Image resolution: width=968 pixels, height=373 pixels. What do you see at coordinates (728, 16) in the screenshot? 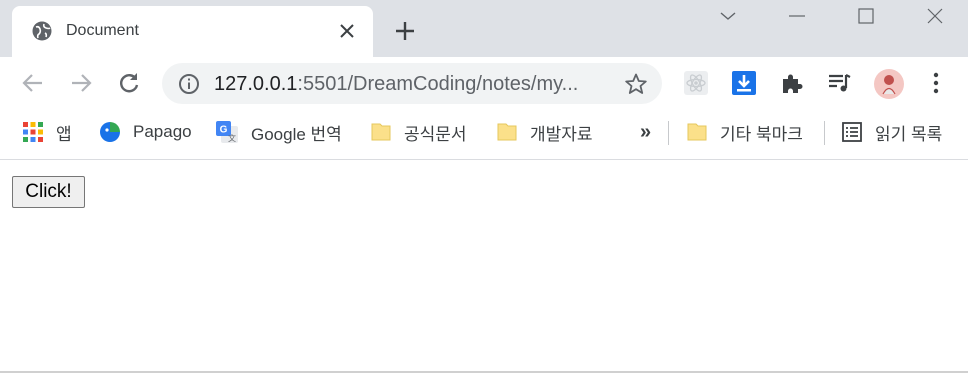
I see `tab-search-chevron-icon` at bounding box center [728, 16].